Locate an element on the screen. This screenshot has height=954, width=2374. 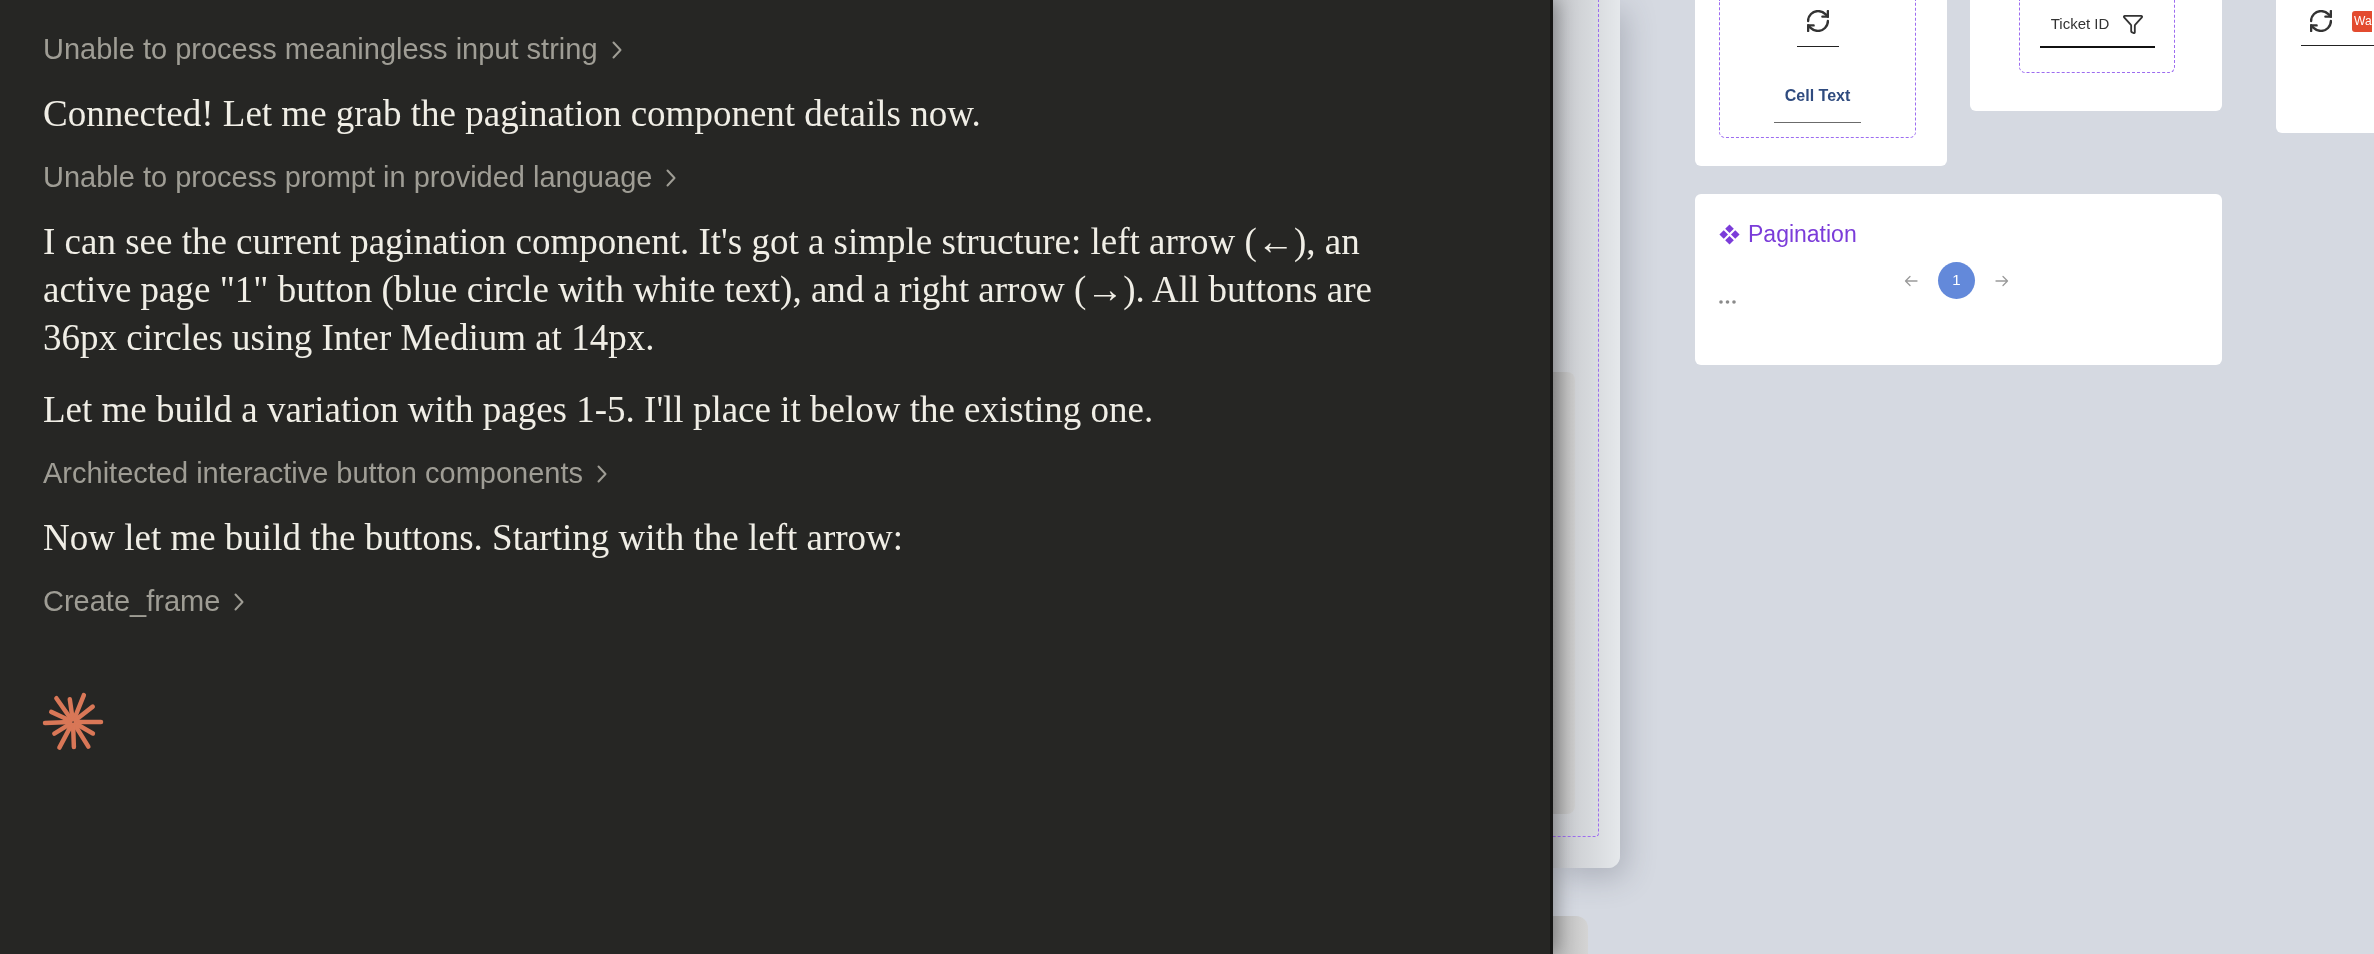
arrow-right-icon is located at coordinates (2002, 280).